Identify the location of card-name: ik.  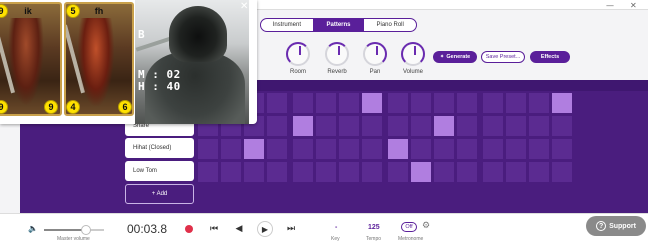
(28, 11).